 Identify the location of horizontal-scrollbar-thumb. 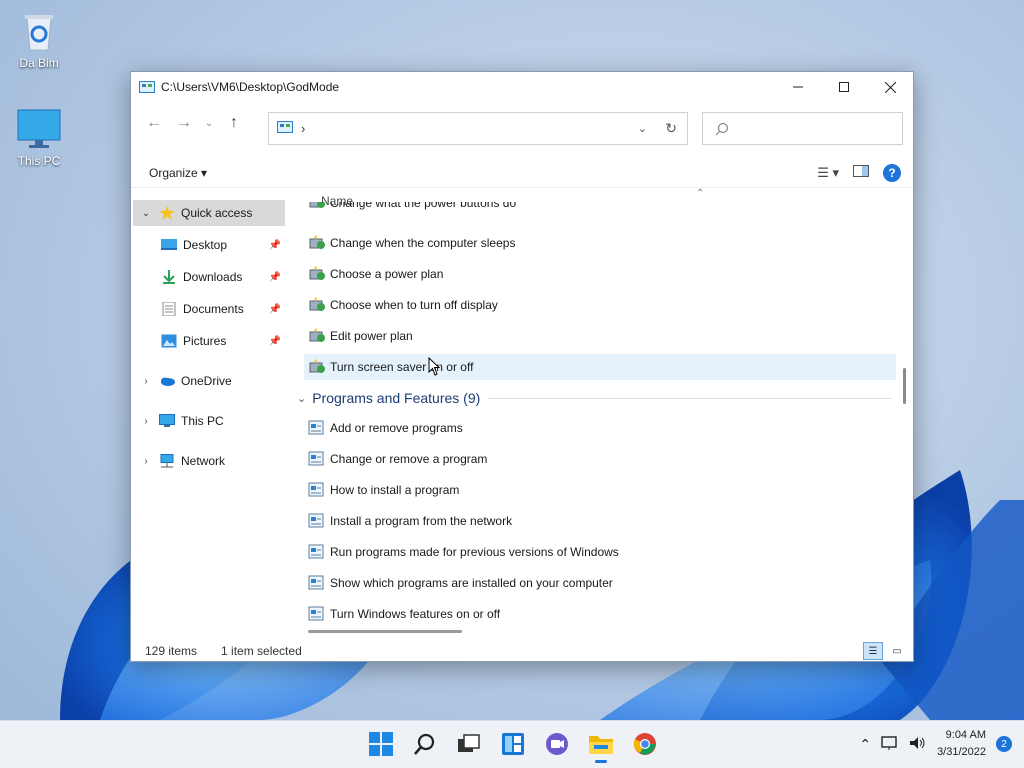
(385, 631).